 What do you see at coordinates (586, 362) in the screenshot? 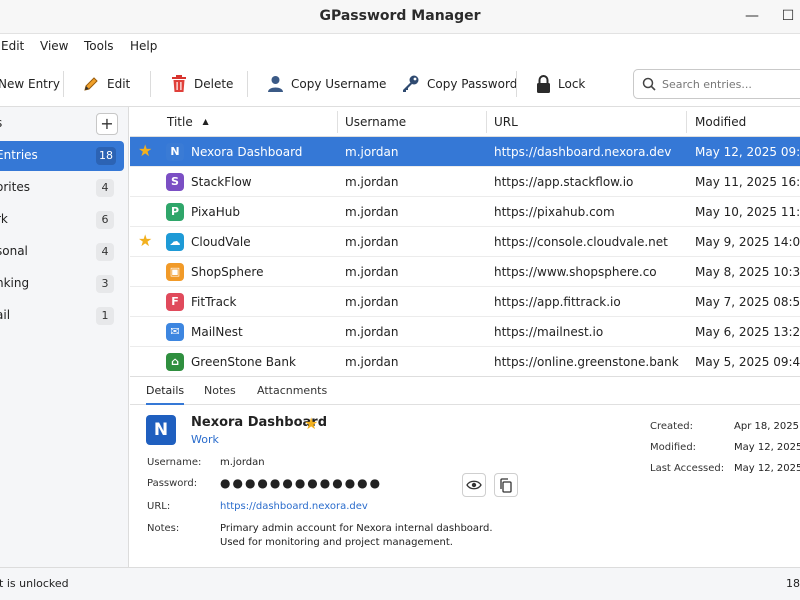
I see `row-url: https://online.greenstone.bank` at bounding box center [586, 362].